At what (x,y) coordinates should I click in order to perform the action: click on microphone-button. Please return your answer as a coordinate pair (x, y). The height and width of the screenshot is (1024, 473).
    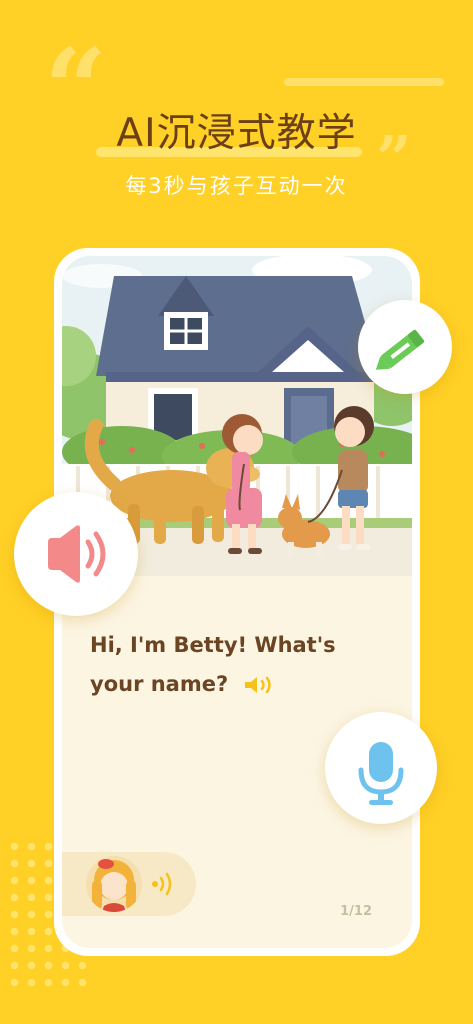
    Looking at the image, I should click on (381, 768).